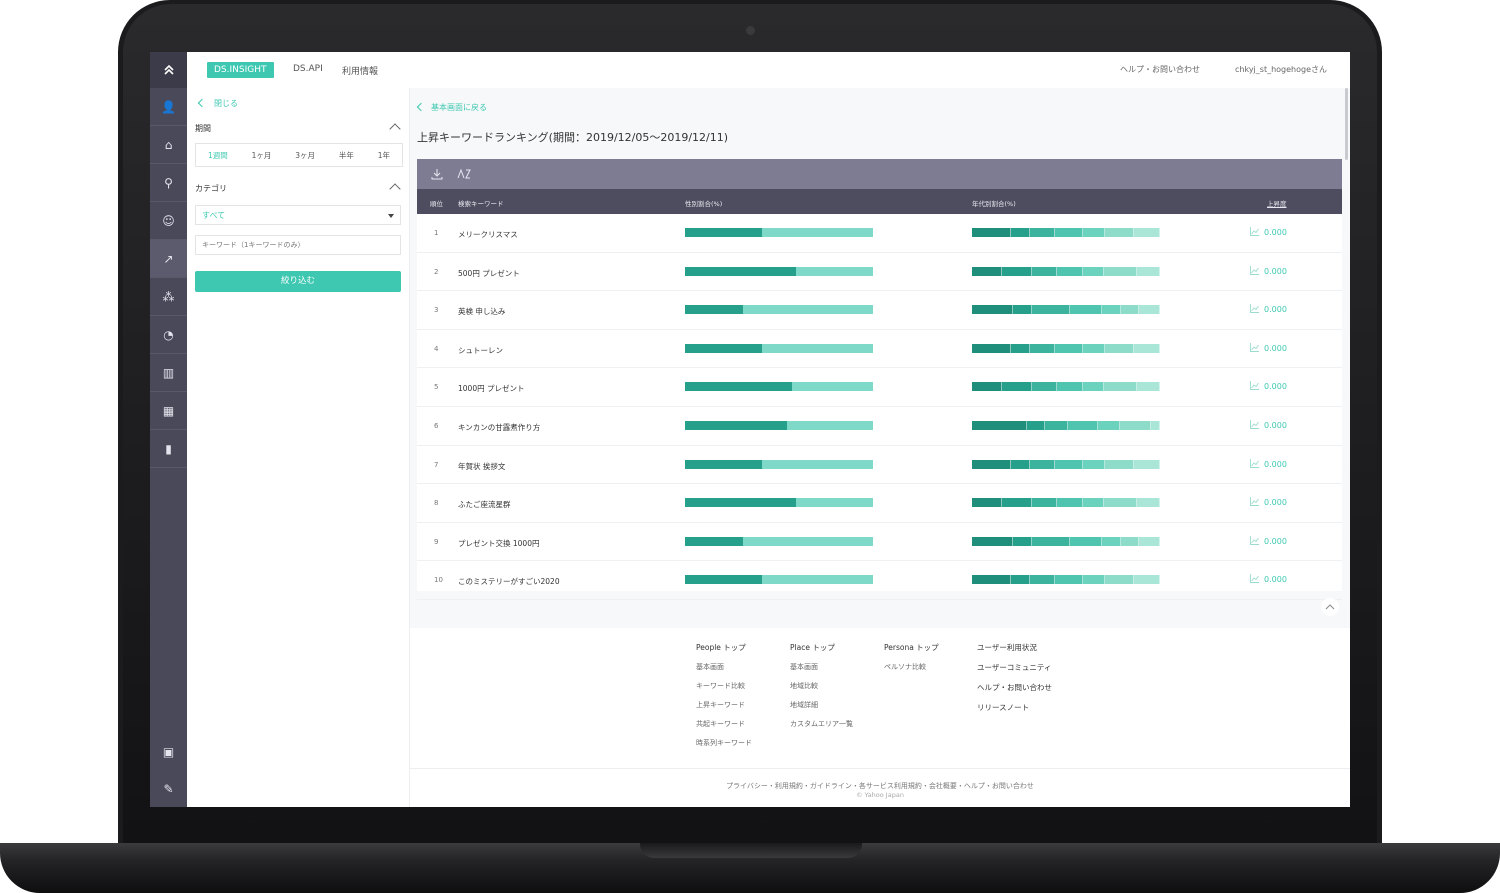  Describe the element at coordinates (1014, 707) in the screenshot. I see `footer-link: リリースノート` at that location.